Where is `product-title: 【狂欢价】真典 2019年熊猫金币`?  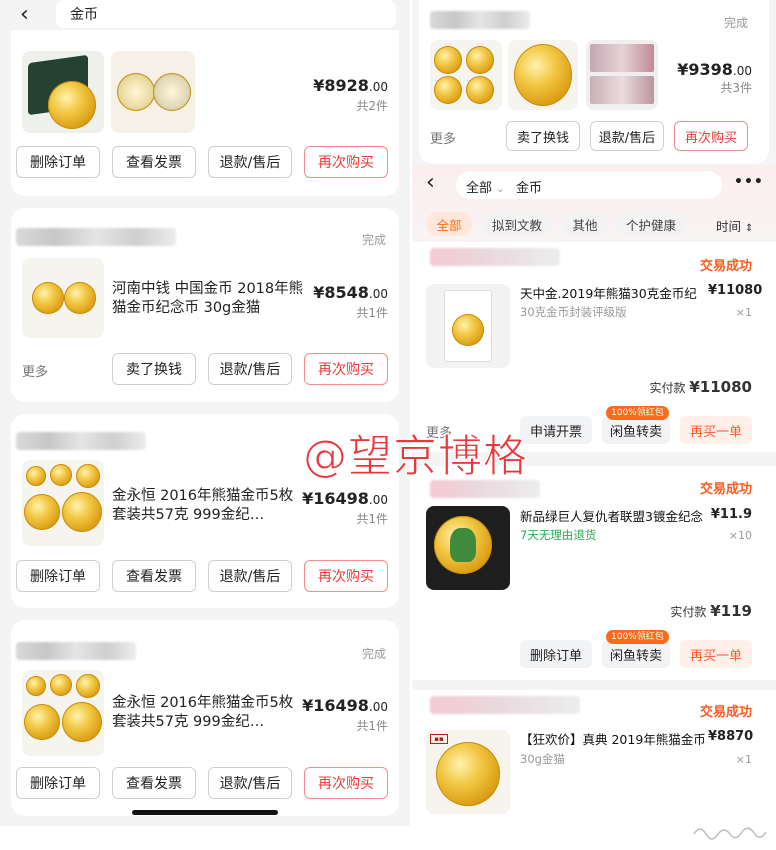 product-title: 【狂欢价】真典 2019年熊猫金币 is located at coordinates (613, 738).